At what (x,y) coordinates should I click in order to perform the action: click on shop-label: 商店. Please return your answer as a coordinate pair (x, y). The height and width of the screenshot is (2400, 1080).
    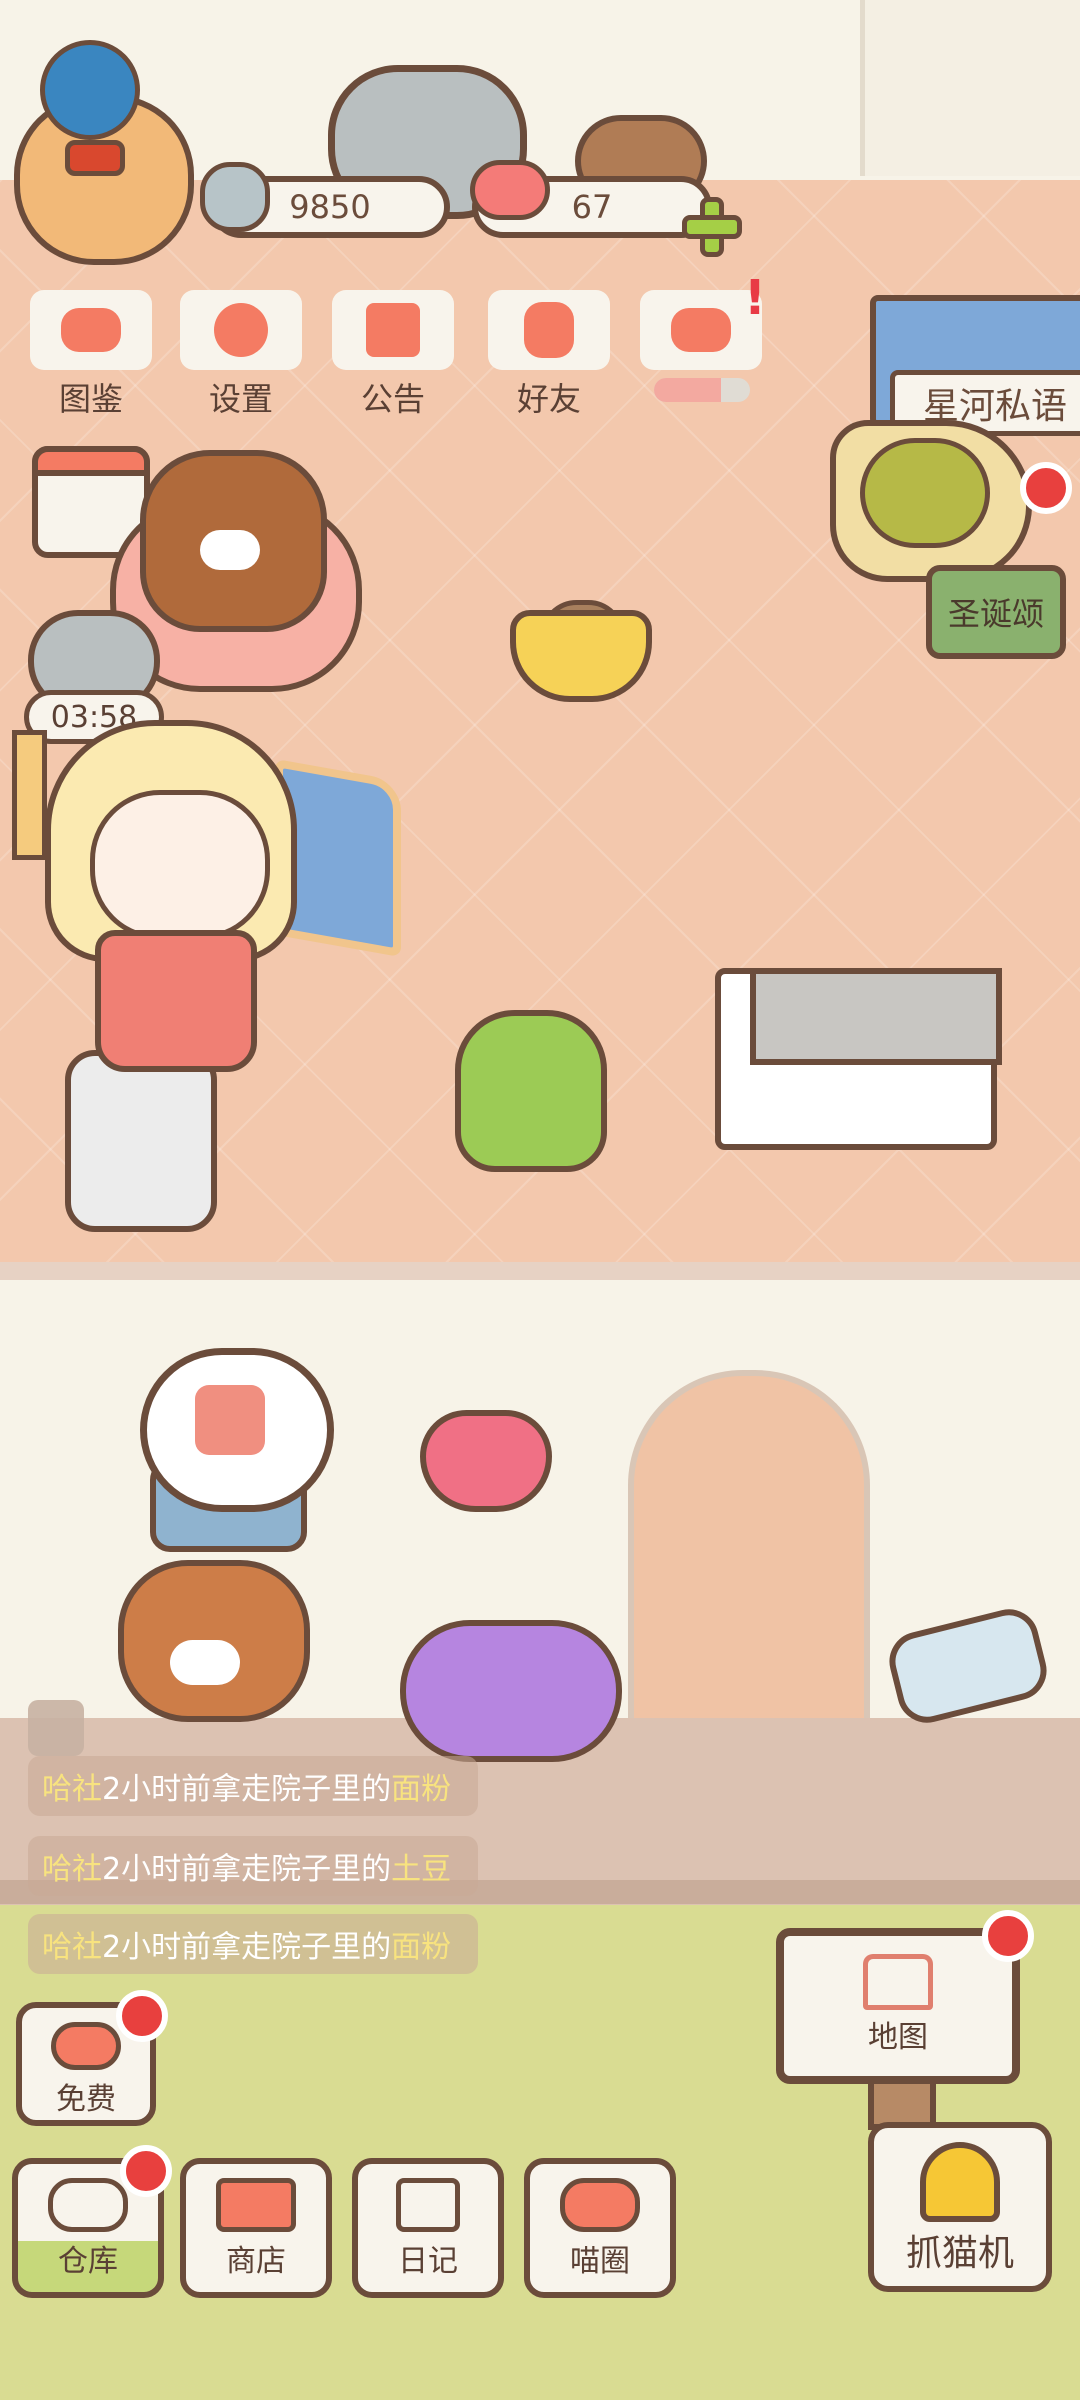
    Looking at the image, I should click on (256, 2261).